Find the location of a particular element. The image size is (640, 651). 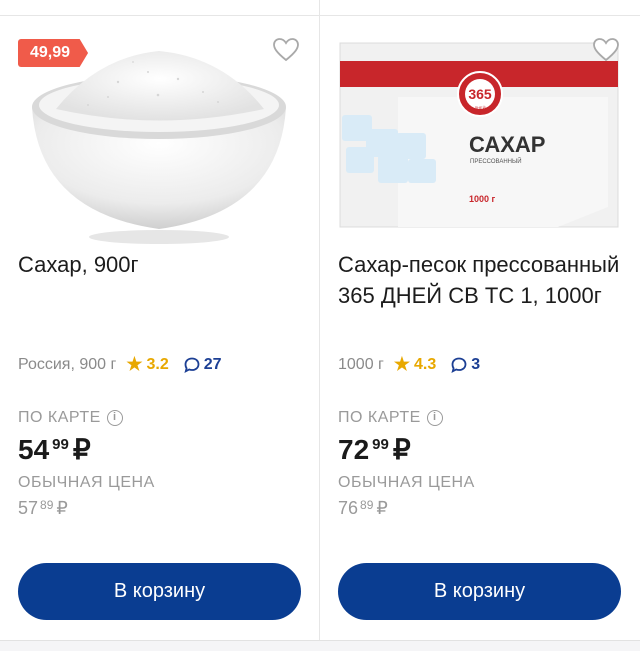

sugar-package-image: 365 ДНЕЙ САХАР ПРЕССОВАННЫЙ 1000 г is located at coordinates (479, 142).